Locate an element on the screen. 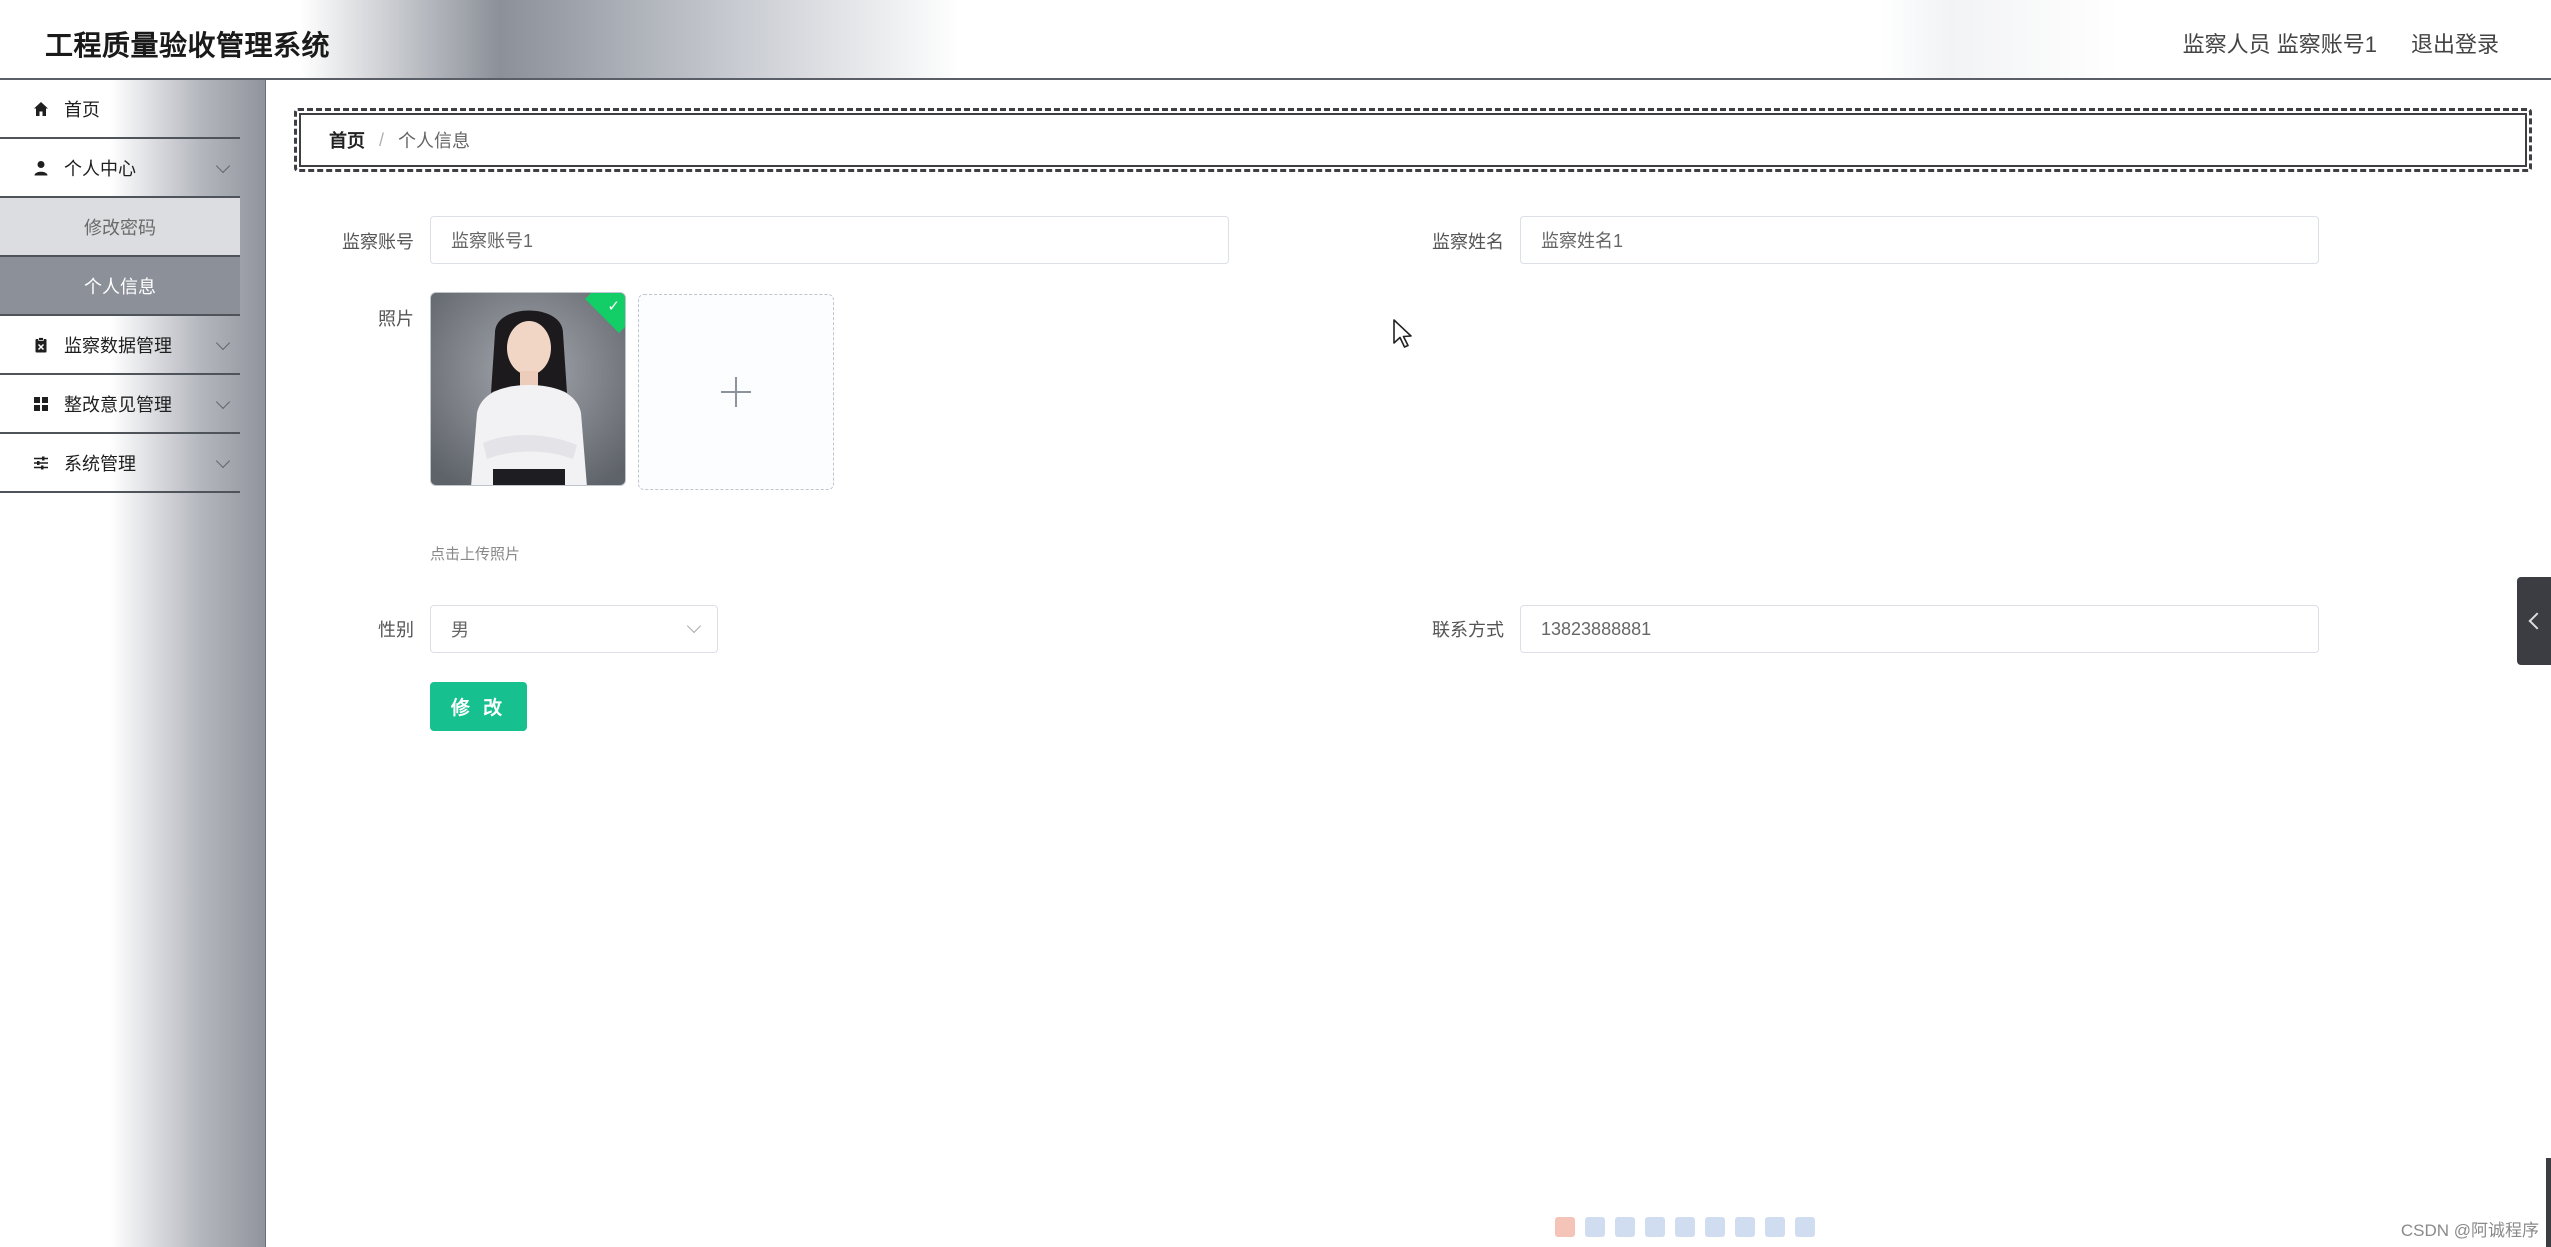 The image size is (2551, 1247). name-input: 监察姓名1 is located at coordinates (1919, 240).